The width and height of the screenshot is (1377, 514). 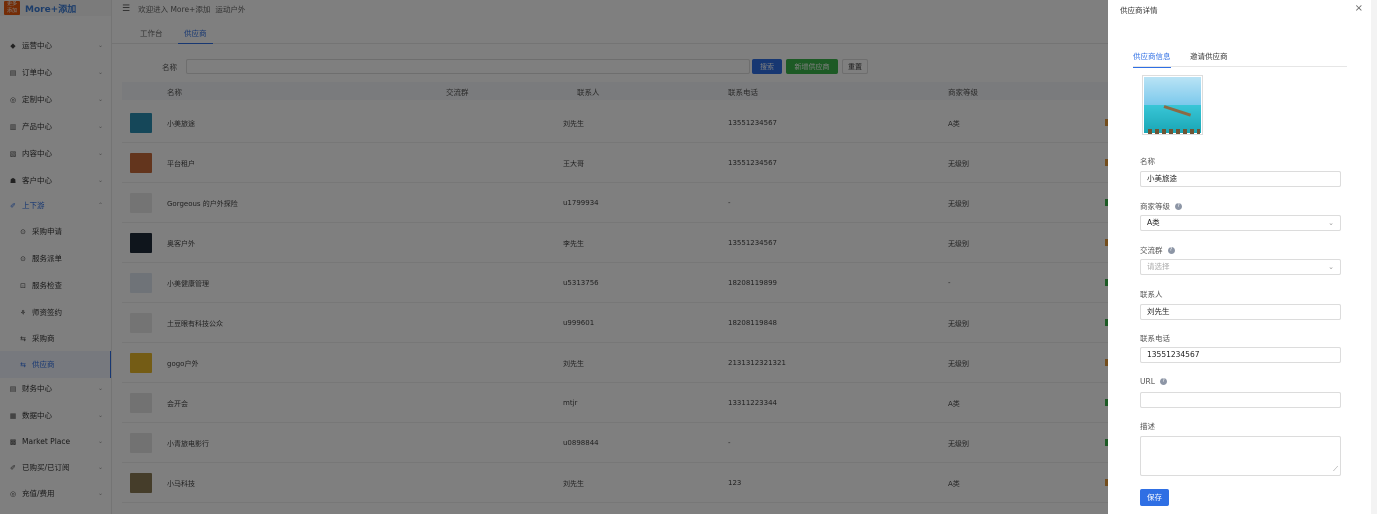 I want to click on resize-handle-icon: ⟋, so click(x=1335, y=469).